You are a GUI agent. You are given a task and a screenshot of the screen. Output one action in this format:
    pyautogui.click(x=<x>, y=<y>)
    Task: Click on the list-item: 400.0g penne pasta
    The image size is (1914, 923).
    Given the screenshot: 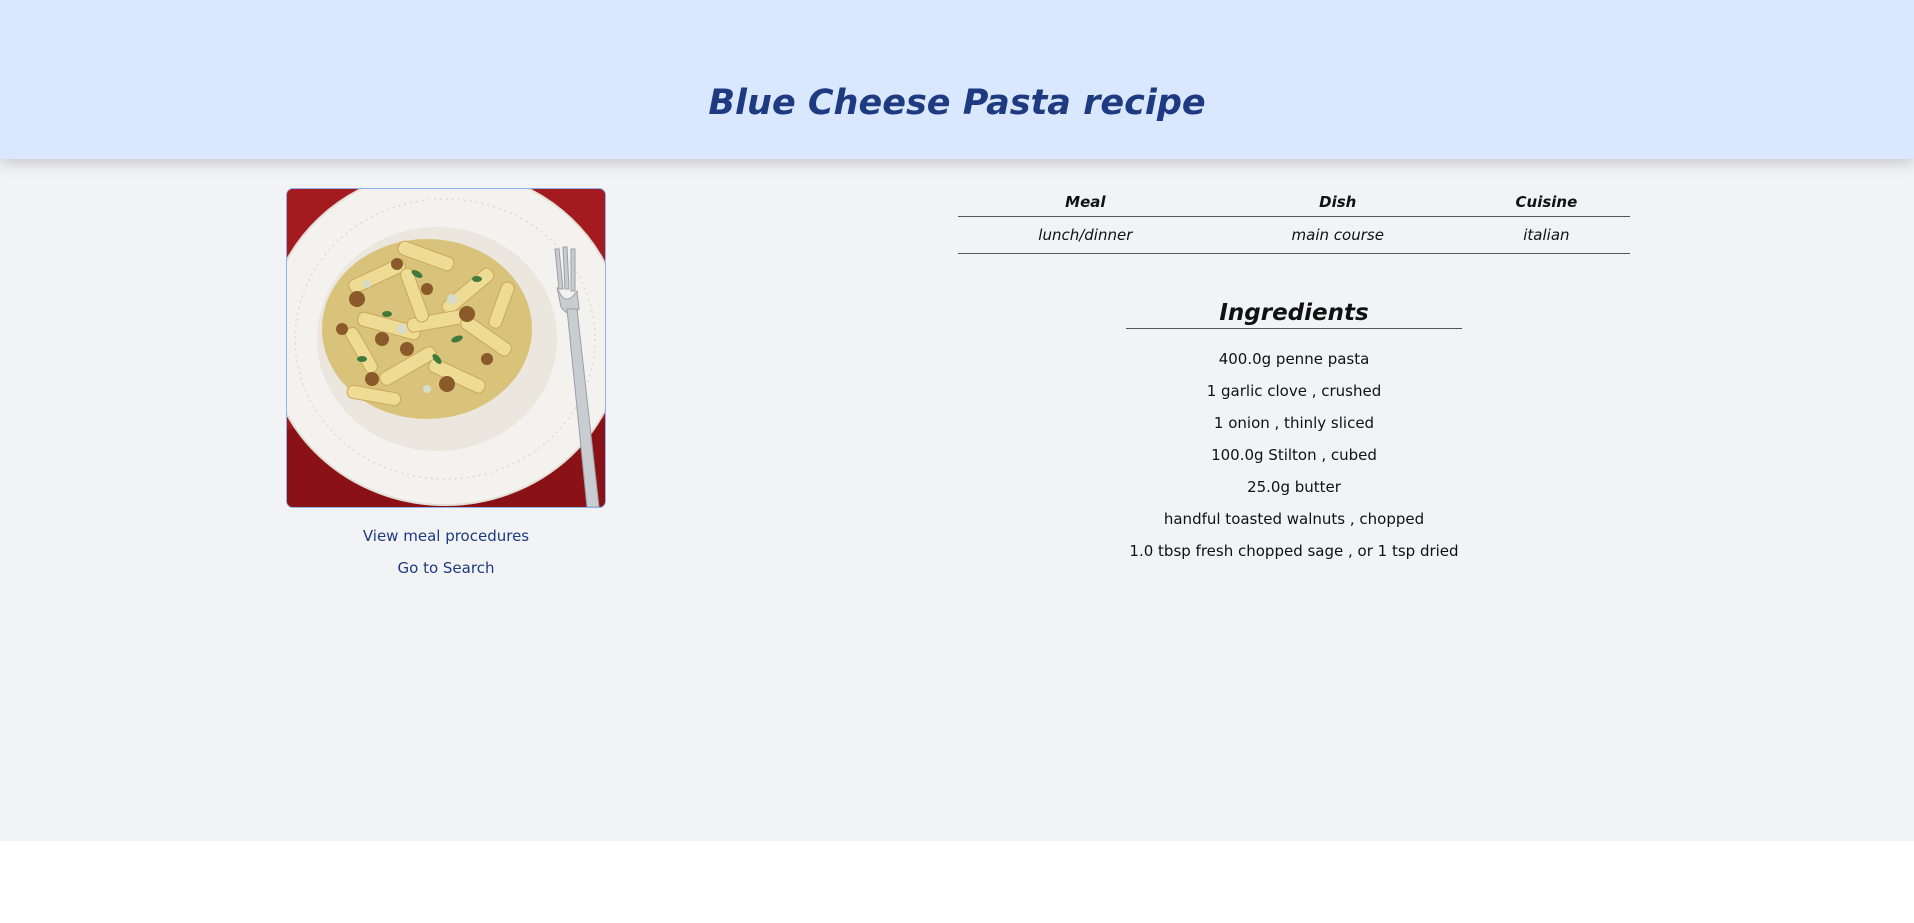 What is the action you would take?
    pyautogui.click(x=1294, y=359)
    